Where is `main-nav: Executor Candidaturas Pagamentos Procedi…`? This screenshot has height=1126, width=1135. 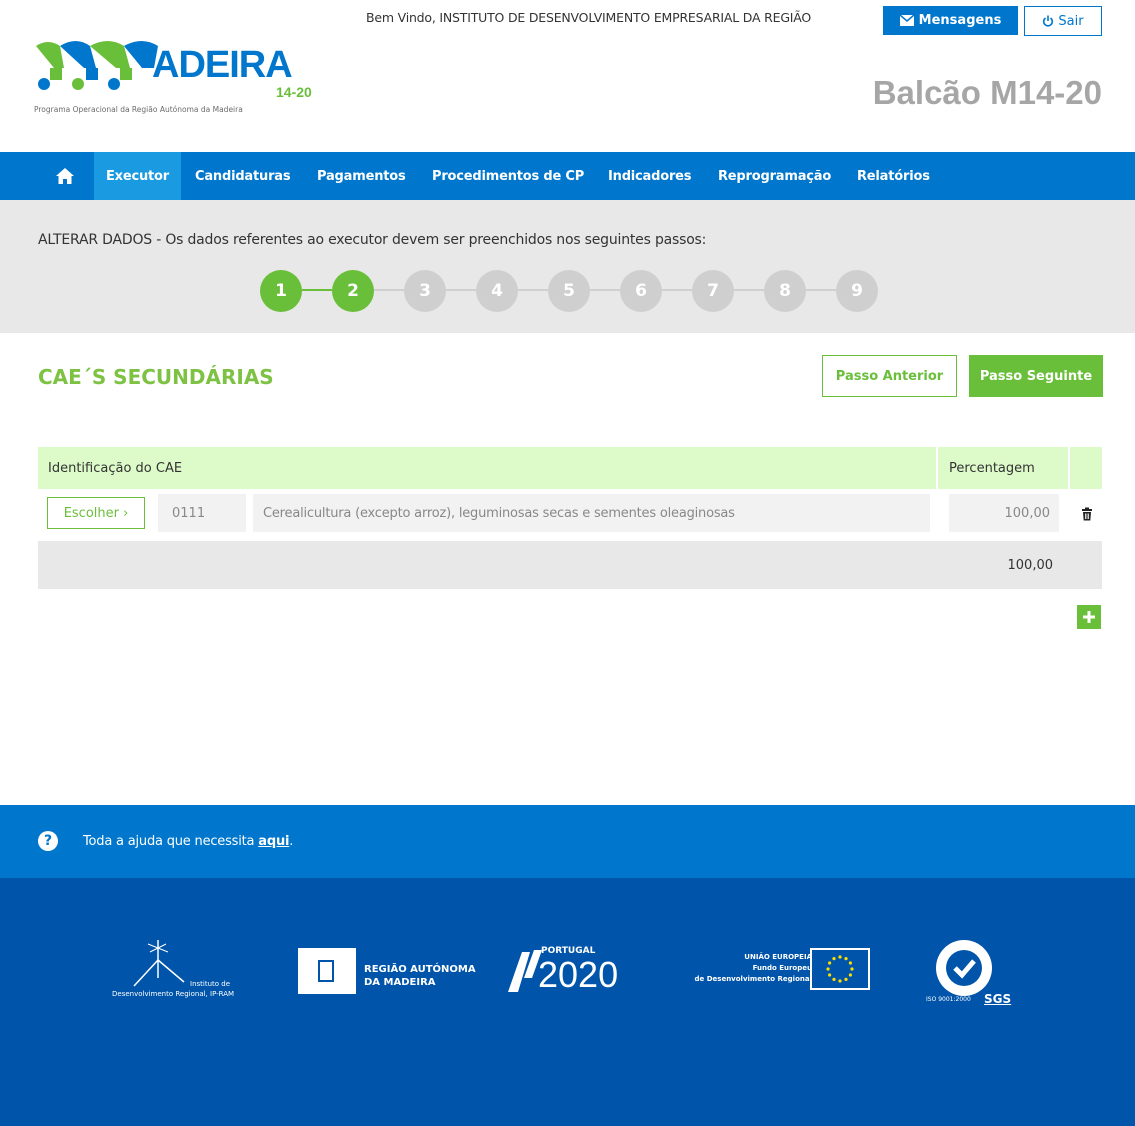
main-nav: Executor Candidaturas Pagamentos Procedi… is located at coordinates (567, 176).